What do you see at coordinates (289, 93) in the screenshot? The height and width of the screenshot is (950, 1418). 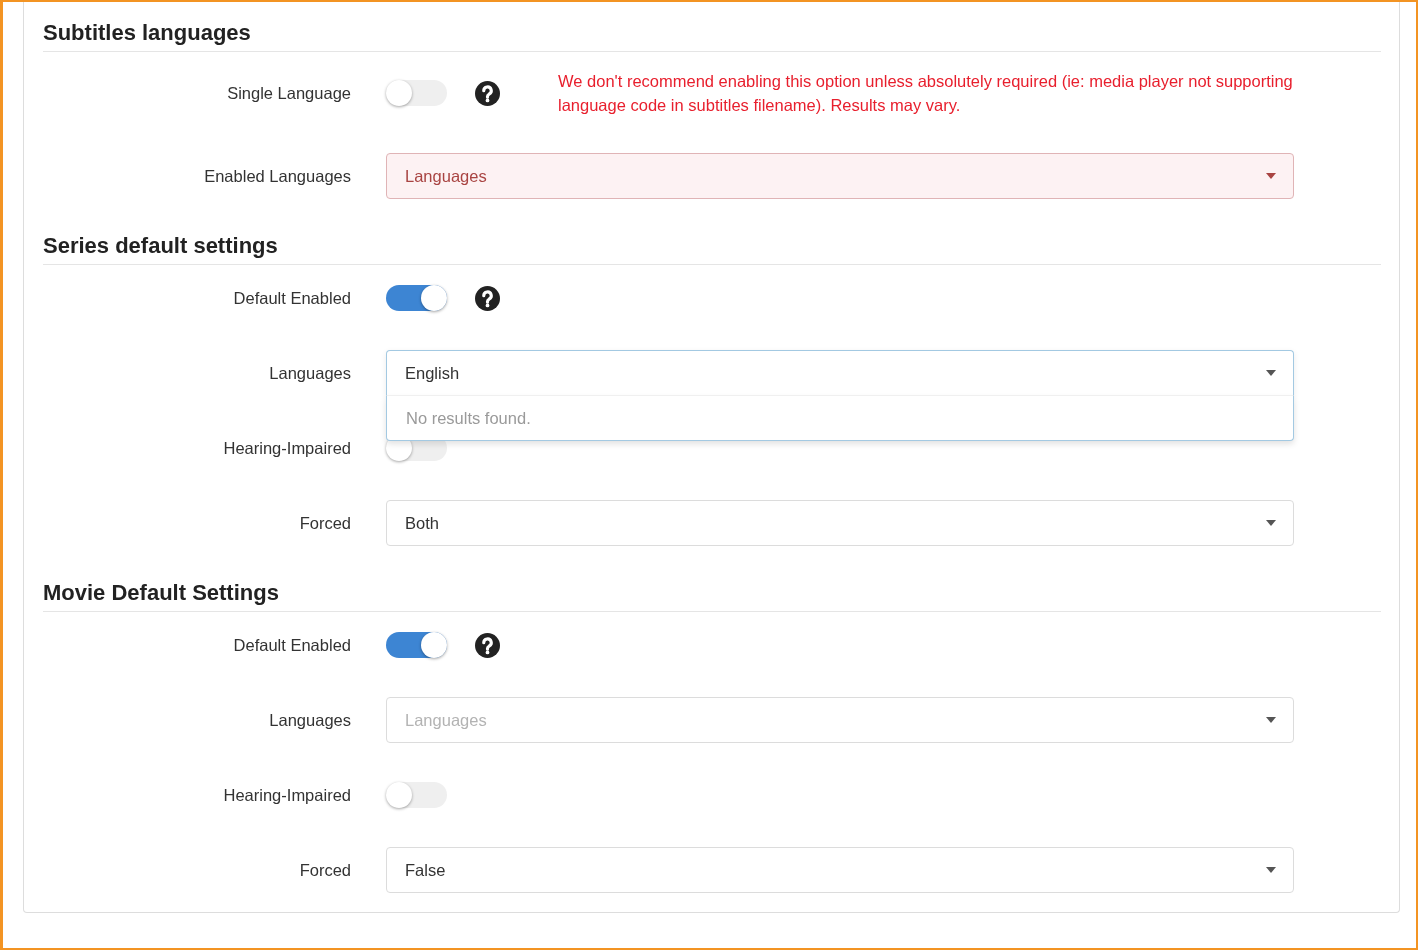 I see `field-label: Single Language` at bounding box center [289, 93].